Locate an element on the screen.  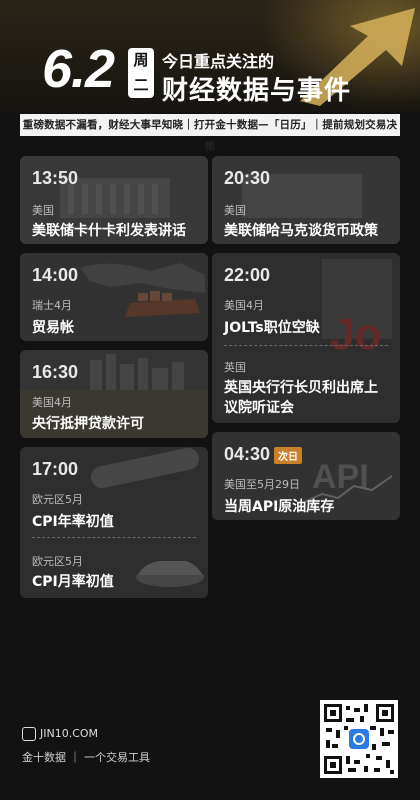
jin10-logo-icon is located at coordinates (29, 734).